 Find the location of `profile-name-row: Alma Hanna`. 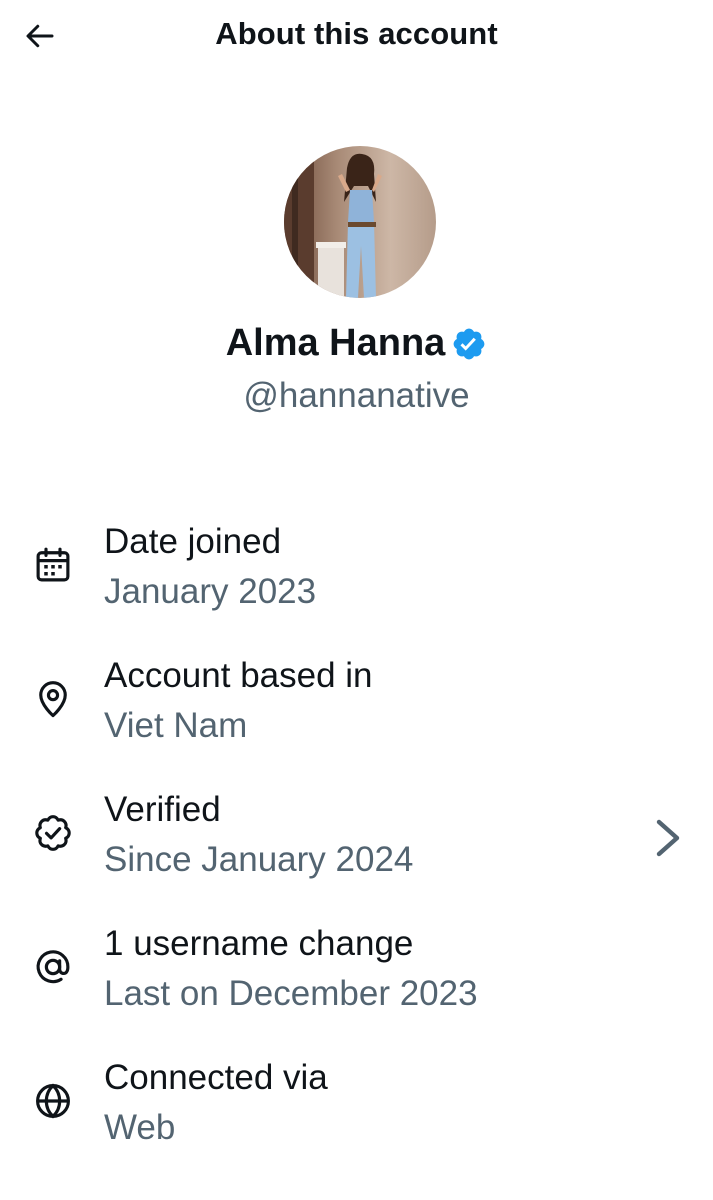

profile-name-row: Alma Hanna is located at coordinates (356, 343).